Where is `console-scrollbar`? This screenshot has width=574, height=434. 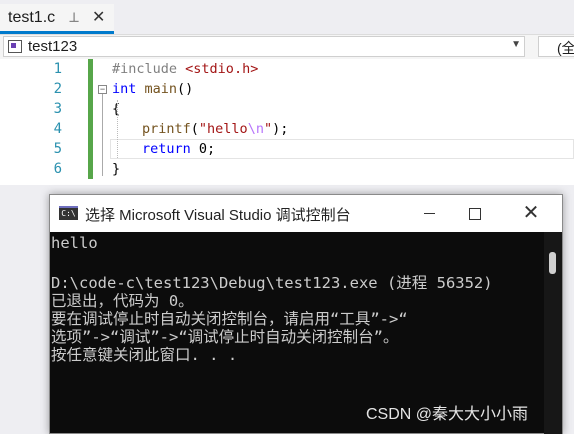 console-scrollbar is located at coordinates (553, 333).